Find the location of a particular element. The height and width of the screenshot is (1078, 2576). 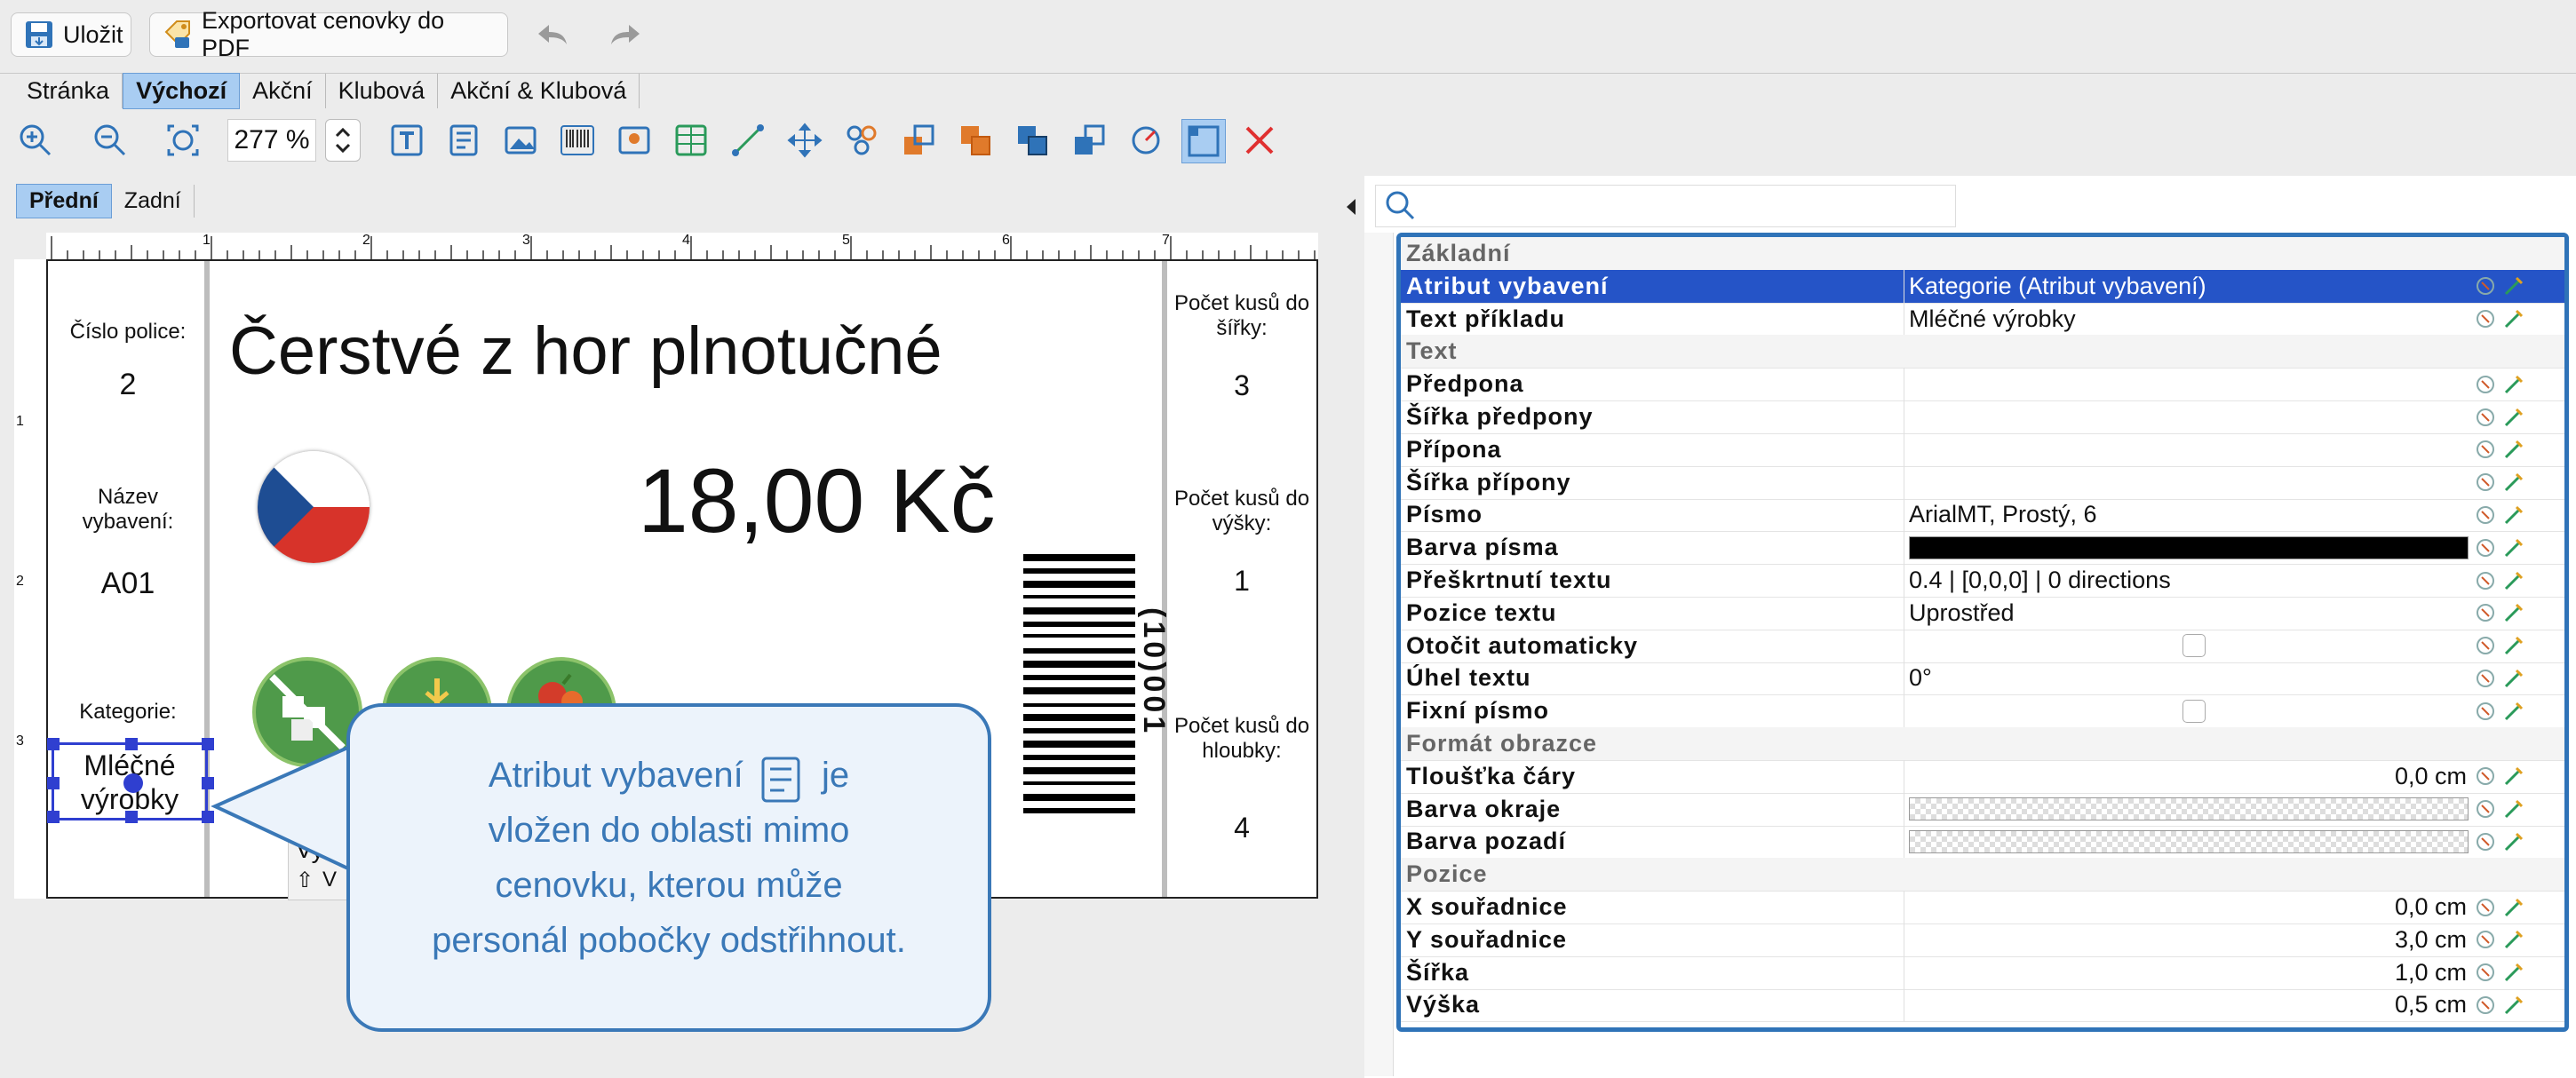

send-backward-icon is located at coordinates (1032, 140).